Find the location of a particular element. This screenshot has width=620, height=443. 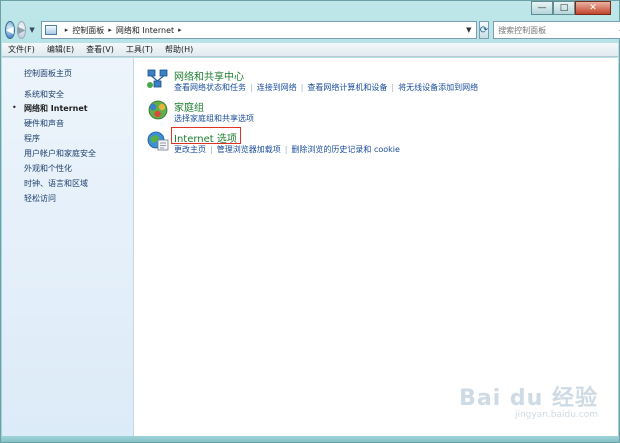

minimize-button: — is located at coordinates (542, 8).